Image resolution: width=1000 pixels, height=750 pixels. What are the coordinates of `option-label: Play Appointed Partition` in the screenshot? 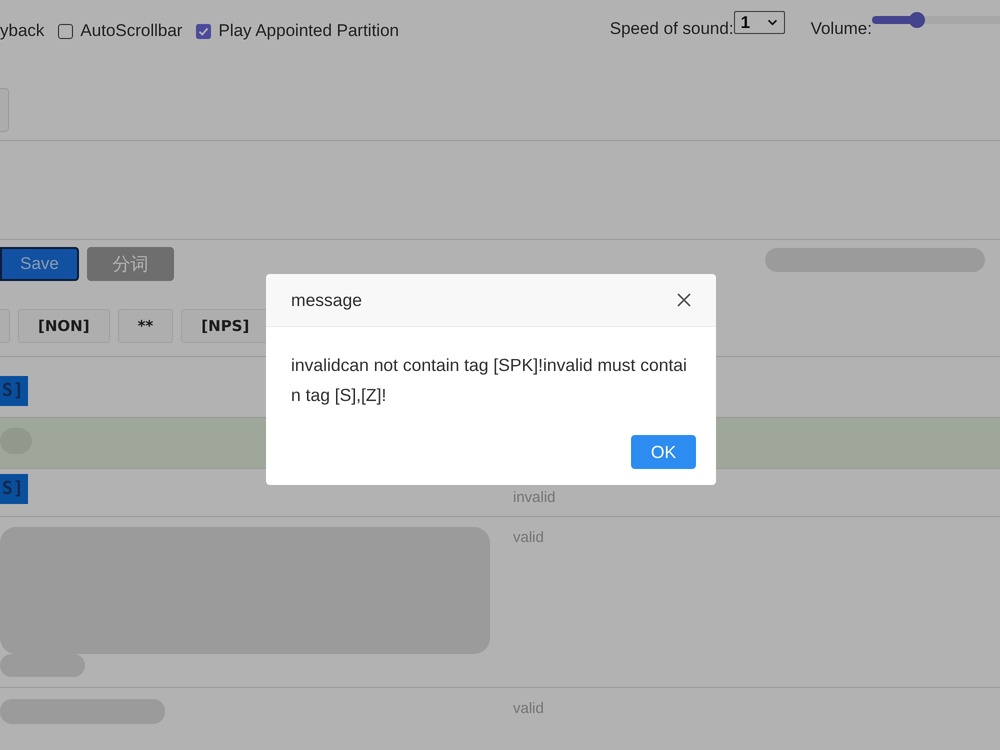 It's located at (308, 31).